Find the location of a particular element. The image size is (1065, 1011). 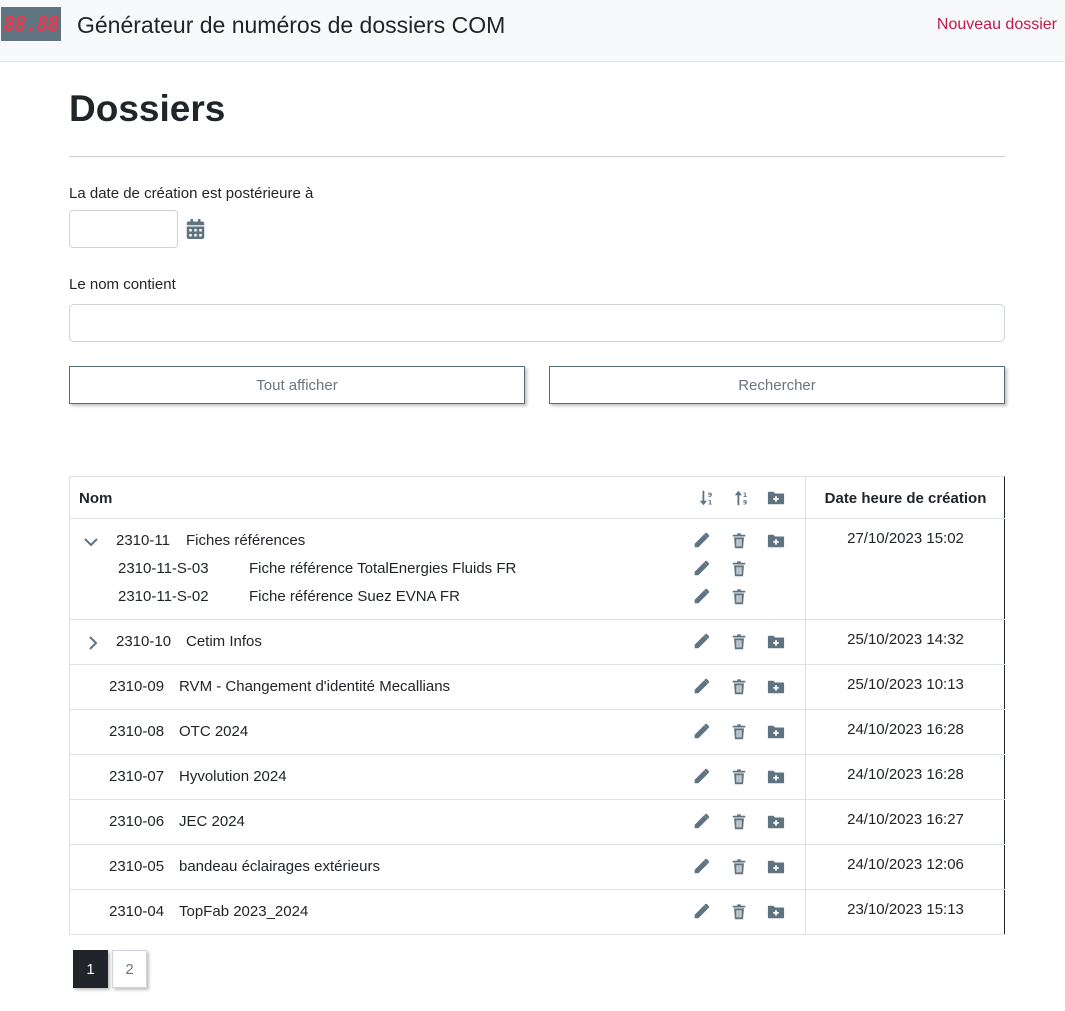

creation-date: 25/10/2023 14:32 is located at coordinates (905, 639).